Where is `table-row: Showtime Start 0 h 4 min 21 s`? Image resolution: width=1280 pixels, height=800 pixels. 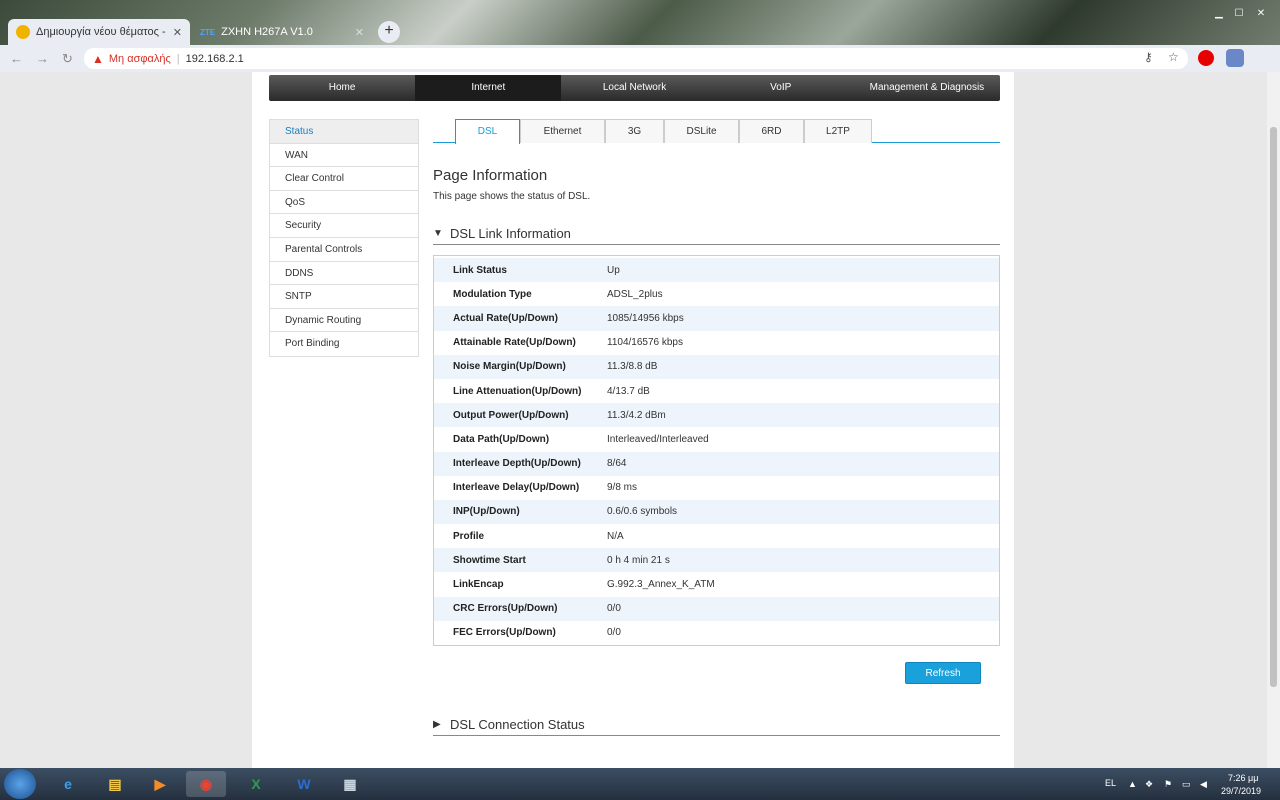
table-row: Showtime Start 0 h 4 min 21 s is located at coordinates (716, 560).